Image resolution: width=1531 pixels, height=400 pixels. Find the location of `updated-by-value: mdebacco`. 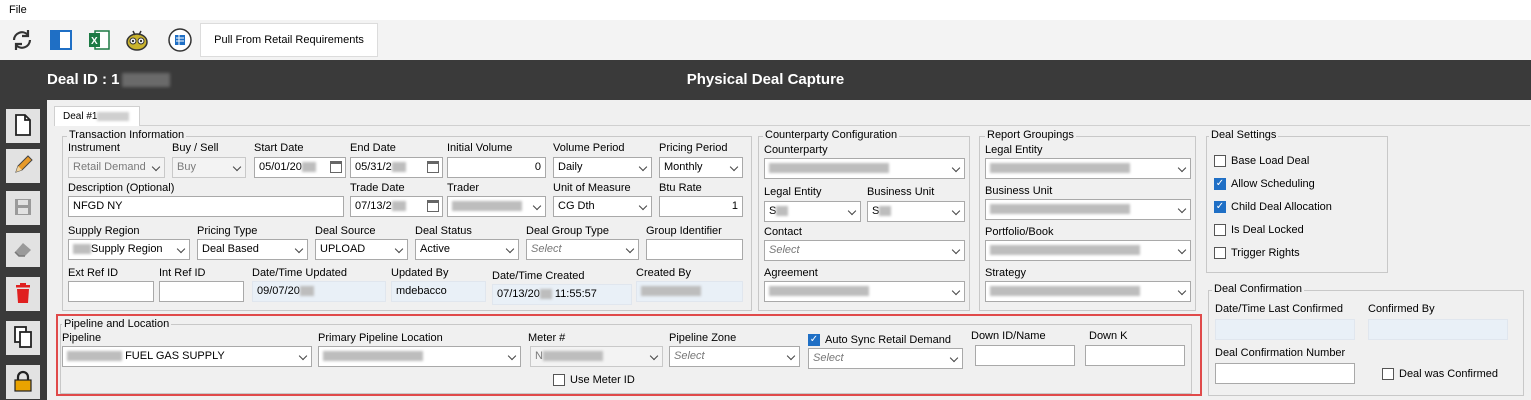

updated-by-value: mdebacco is located at coordinates (438, 291).